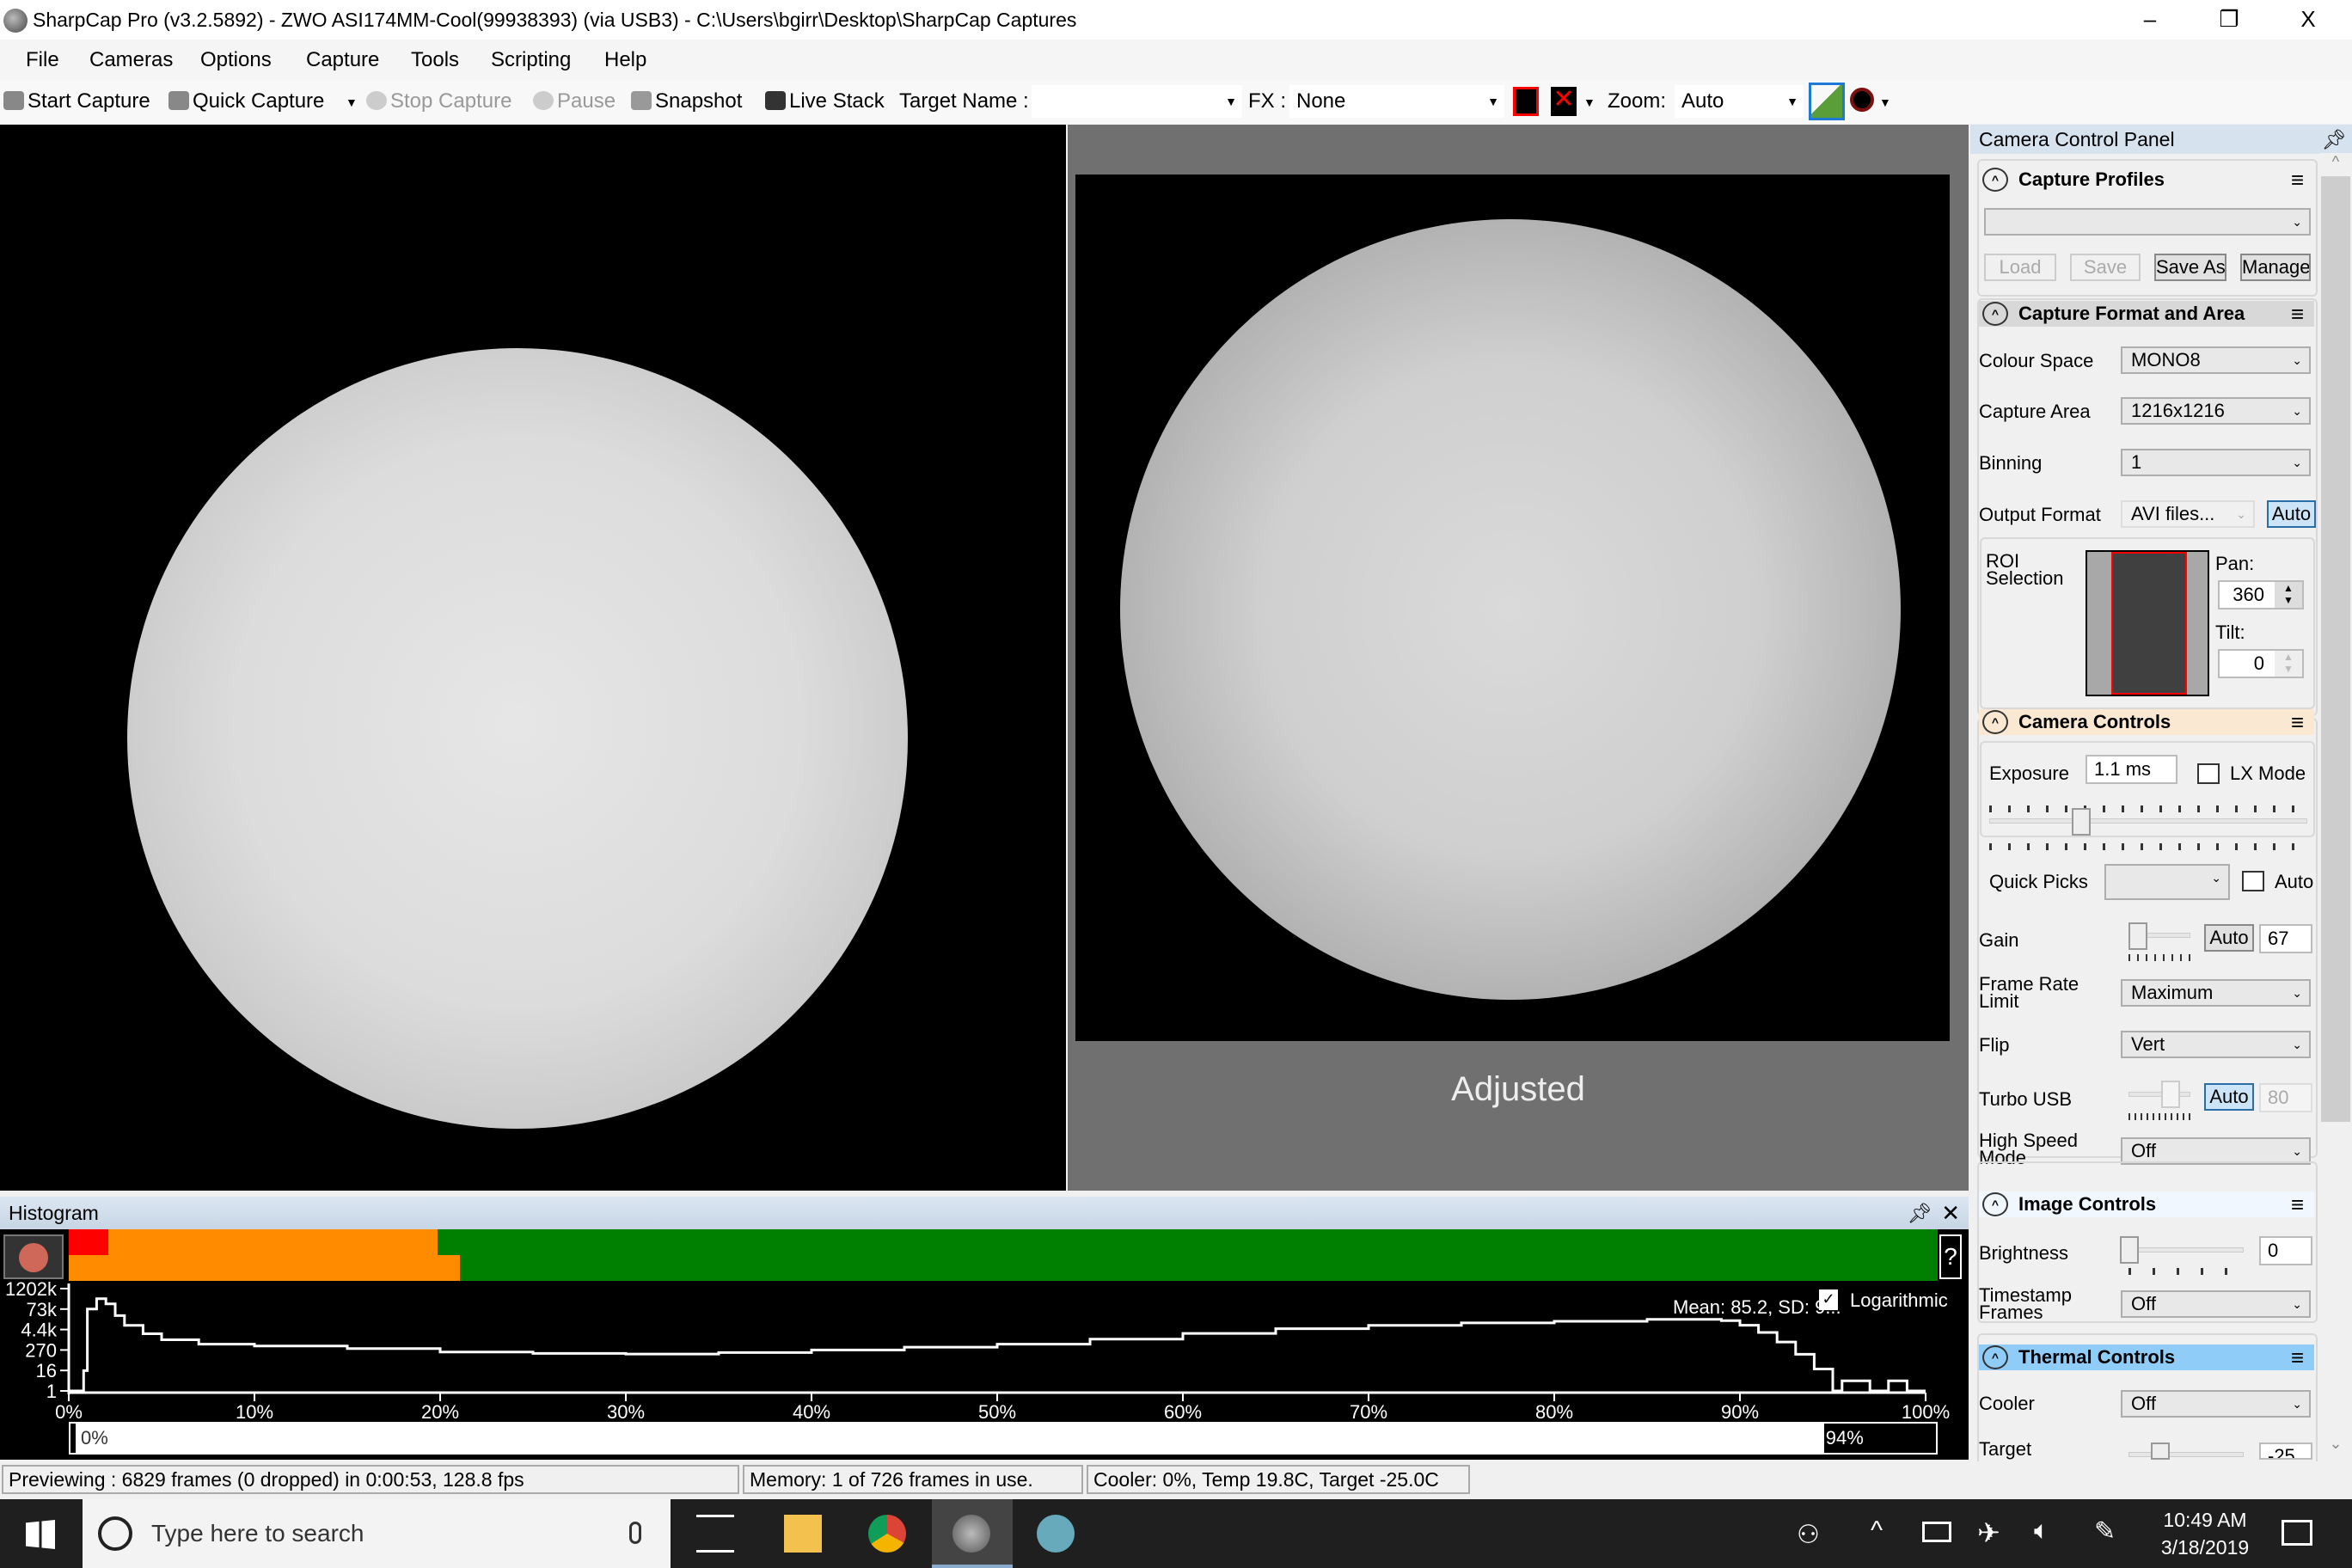 The width and height of the screenshot is (2352, 1568). I want to click on stop-capture-button: Stop Capture, so click(438, 101).